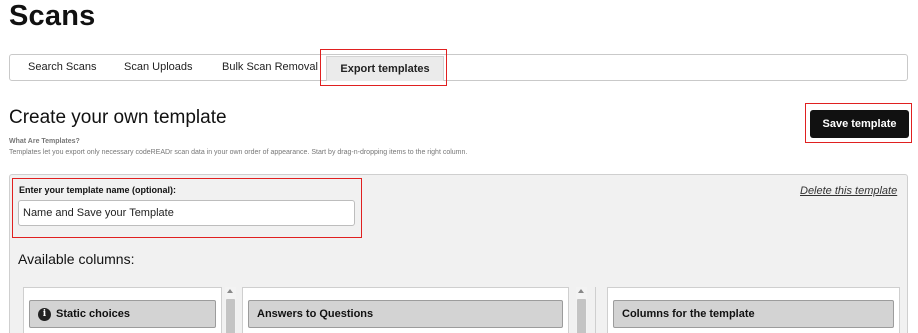  I want to click on static-choices-header: i Static choices, so click(122, 314).